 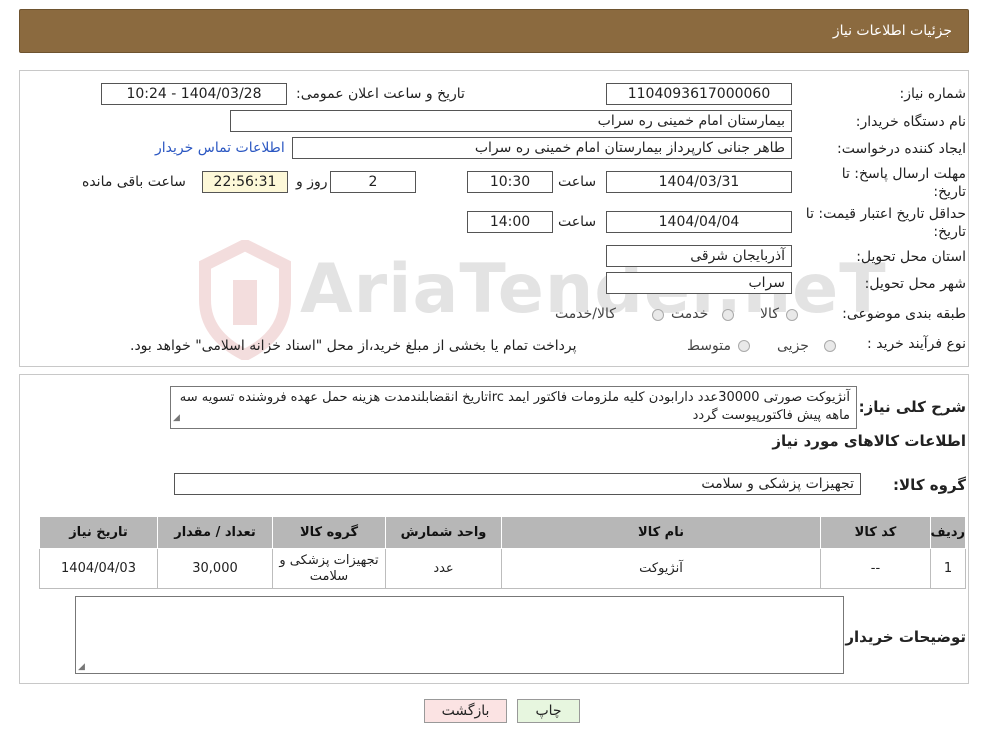 I want to click on reply-time-label: ساعت, so click(x=577, y=182).